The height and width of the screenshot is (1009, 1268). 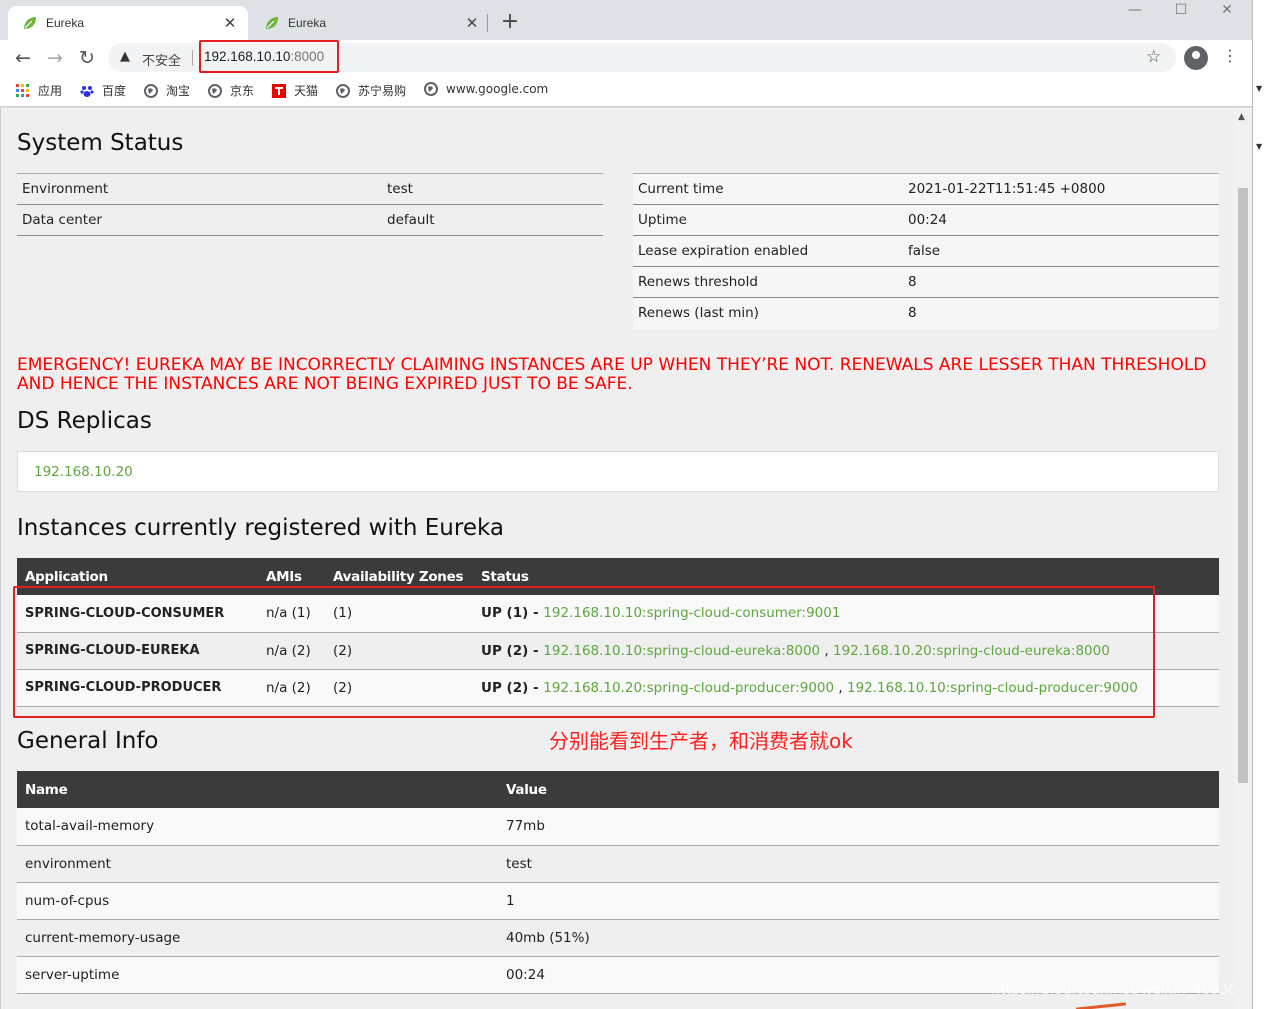 What do you see at coordinates (279, 90) in the screenshot?
I see `tmall-icon` at bounding box center [279, 90].